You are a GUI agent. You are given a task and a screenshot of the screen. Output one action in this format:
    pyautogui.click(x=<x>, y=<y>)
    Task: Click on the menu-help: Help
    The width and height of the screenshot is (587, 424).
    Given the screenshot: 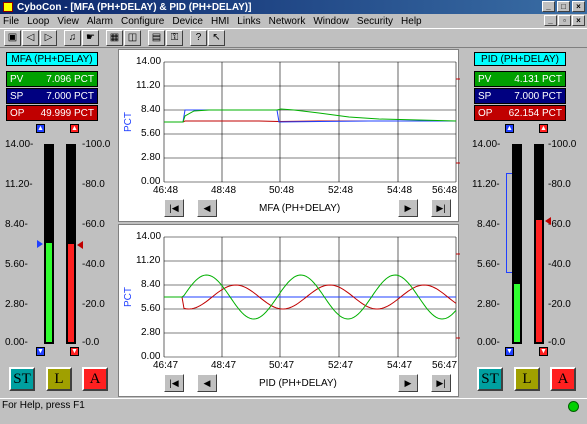 What is the action you would take?
    pyautogui.click(x=411, y=21)
    